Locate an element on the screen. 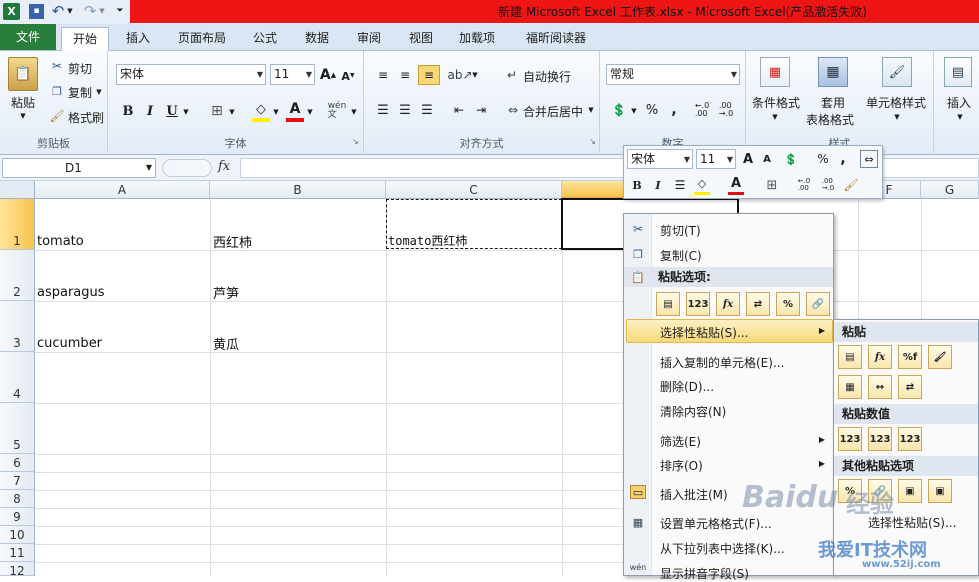 The width and height of the screenshot is (979, 582). cell-b3: 黄瓜 is located at coordinates (226, 343).